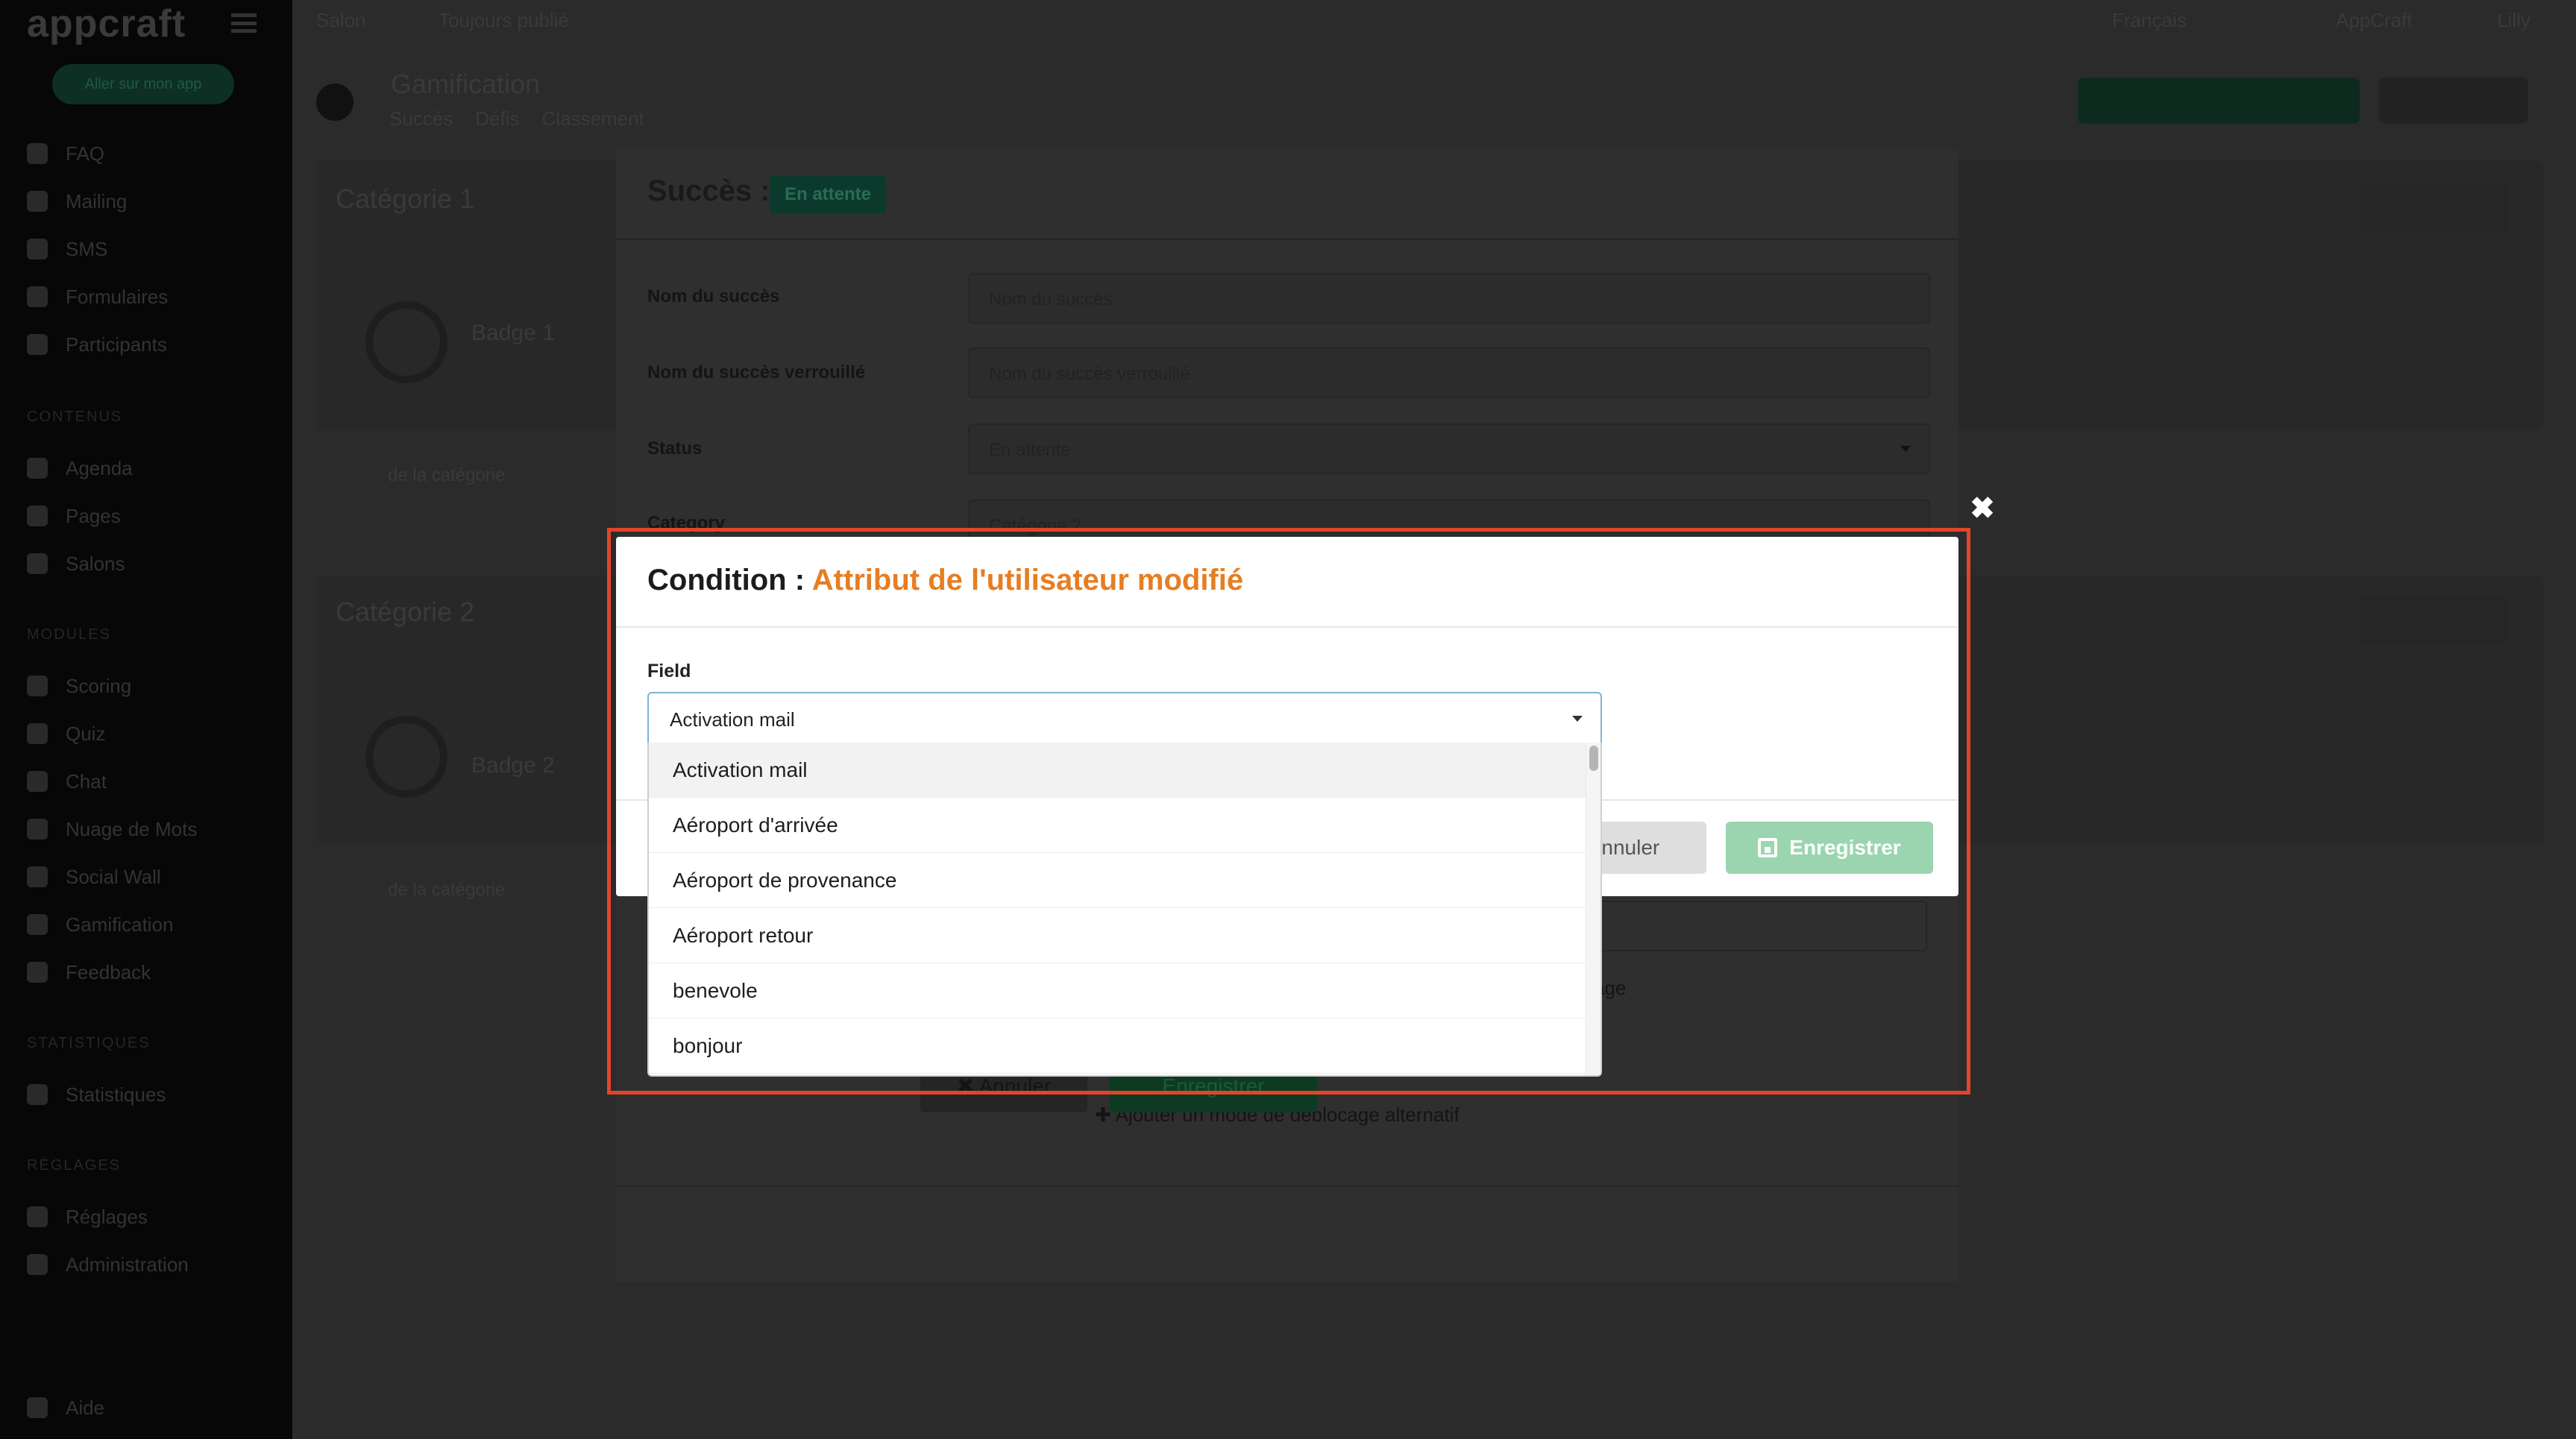  Describe the element at coordinates (76, 564) in the screenshot. I see `sidebar-item-salons: Salons` at that location.